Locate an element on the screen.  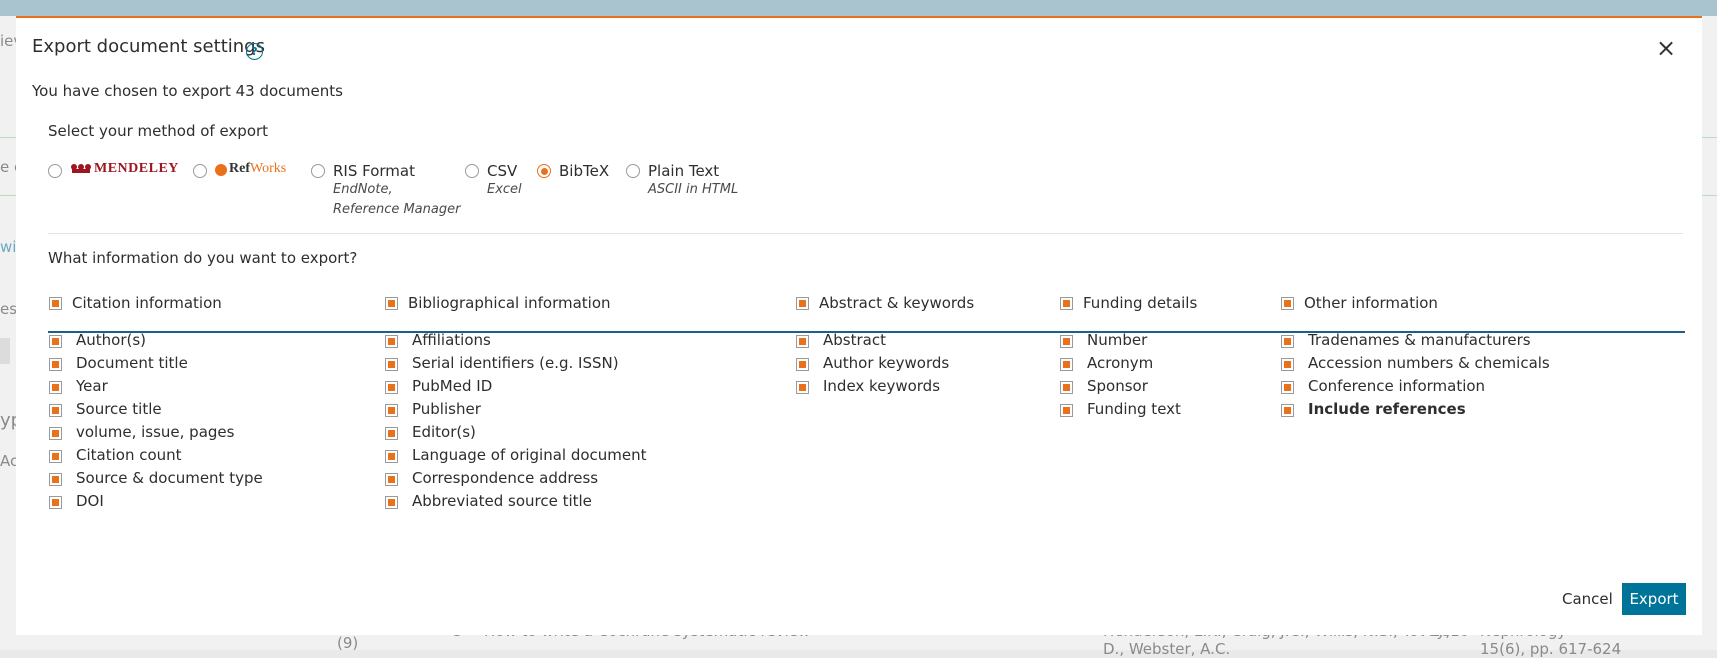
refworks-logo: RefWorks is located at coordinates (258, 168).